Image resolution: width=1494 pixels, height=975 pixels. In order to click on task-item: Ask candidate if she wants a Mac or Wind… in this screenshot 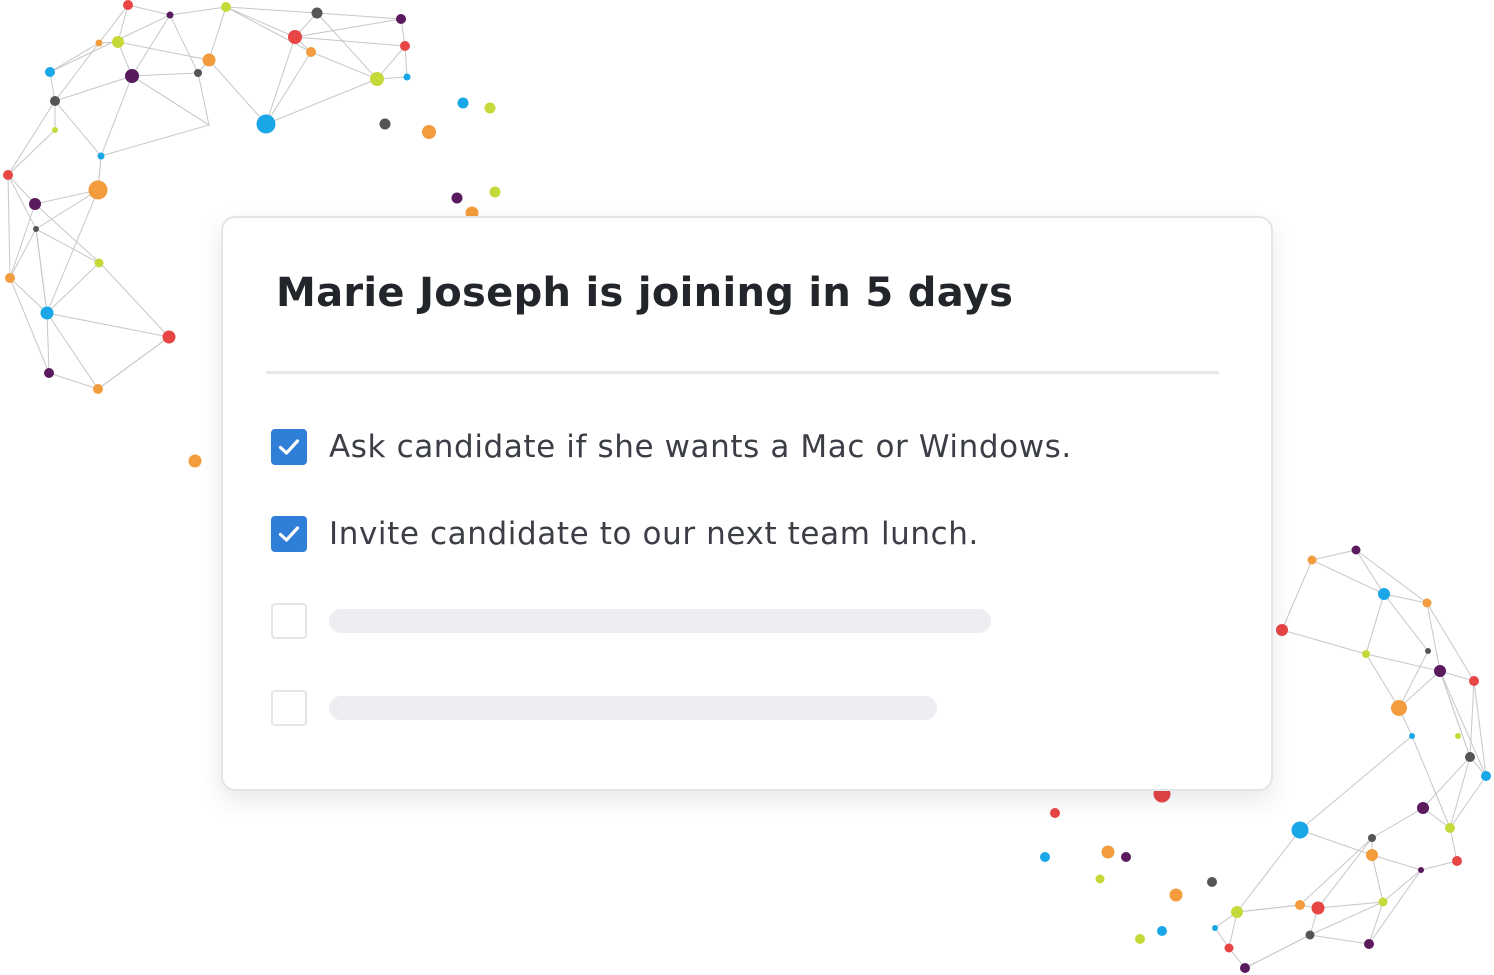, I will do `click(671, 447)`.